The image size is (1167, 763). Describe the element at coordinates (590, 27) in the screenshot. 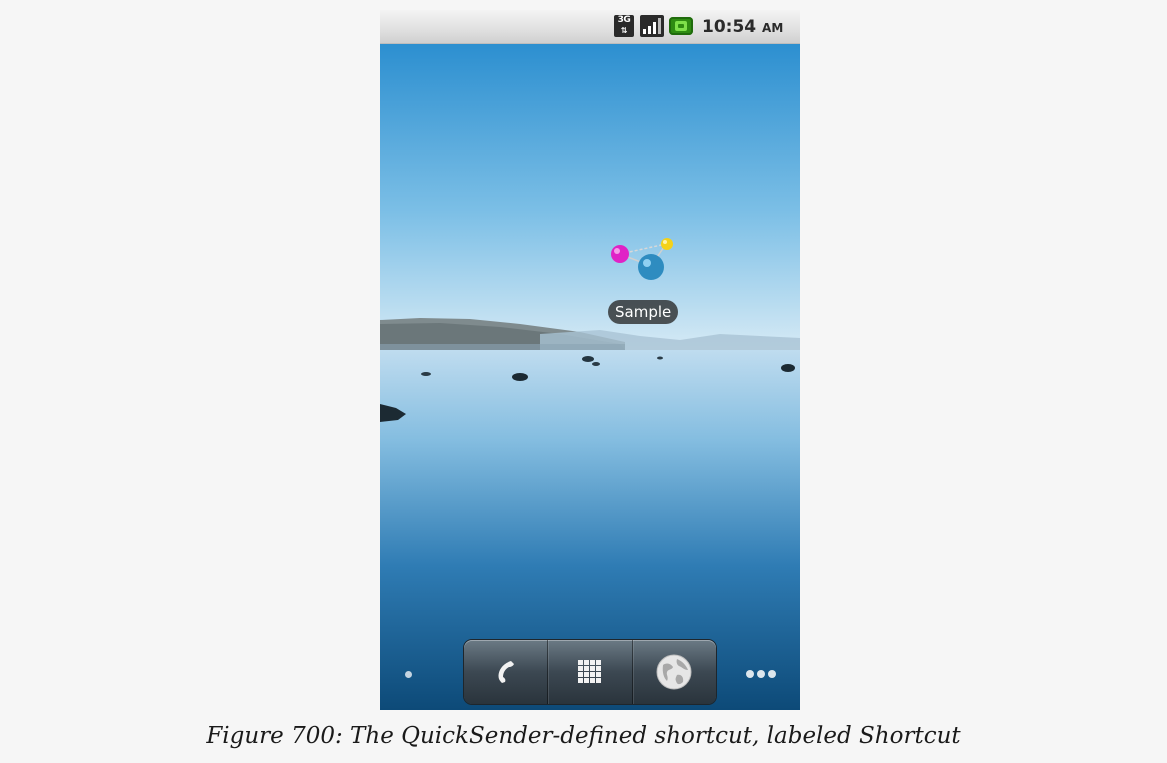

I see `status-bar: 3G ⇅ 10:54 AM` at that location.